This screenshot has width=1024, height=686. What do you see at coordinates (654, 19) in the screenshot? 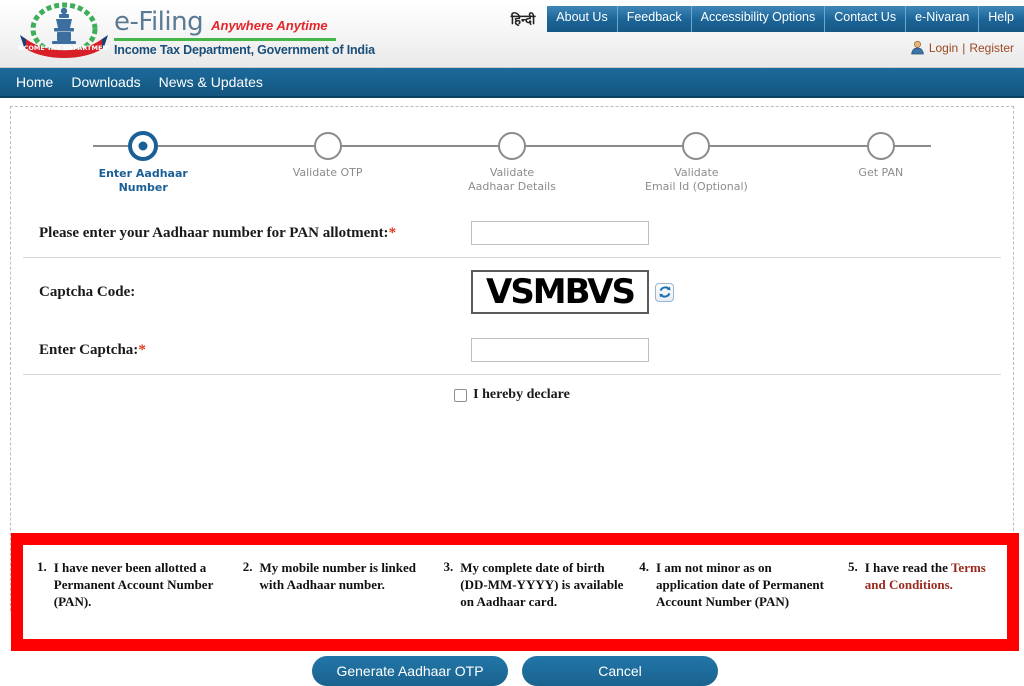
I see `nav-feedback: Feedback` at bounding box center [654, 19].